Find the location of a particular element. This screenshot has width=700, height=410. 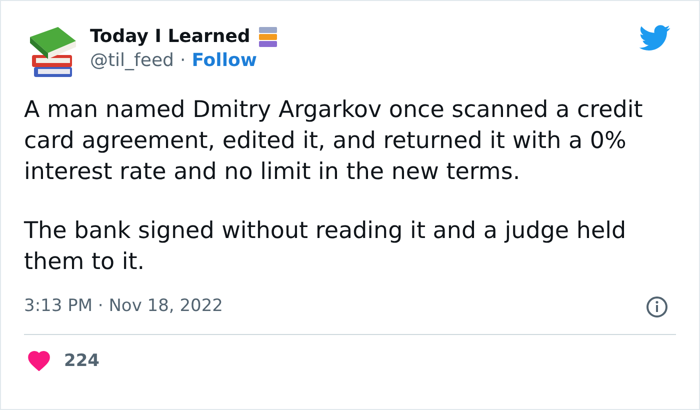

follow-link: Follow is located at coordinates (224, 61).